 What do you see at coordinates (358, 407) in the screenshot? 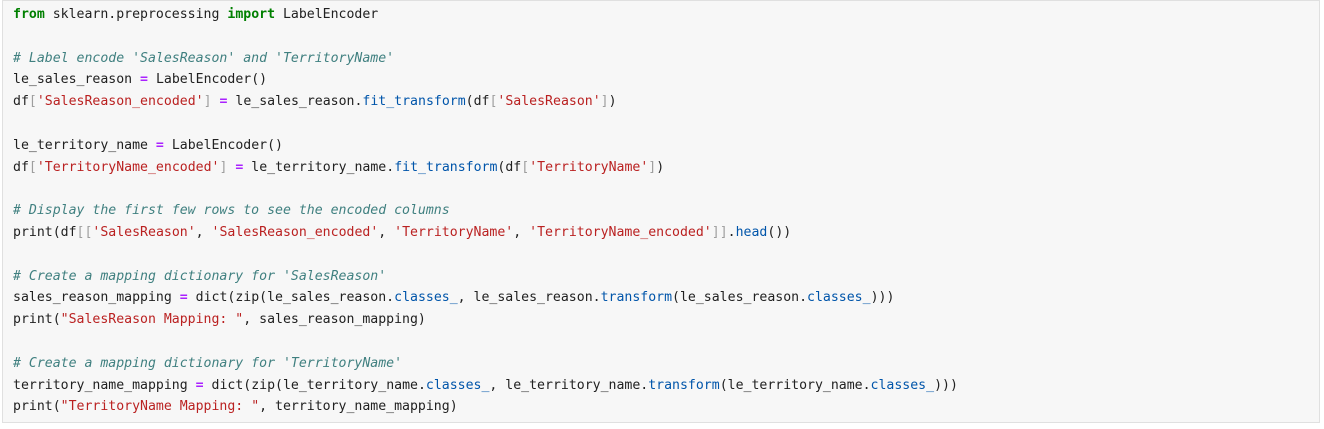
I see `code-token: , territory_name_mapping)` at bounding box center [358, 407].